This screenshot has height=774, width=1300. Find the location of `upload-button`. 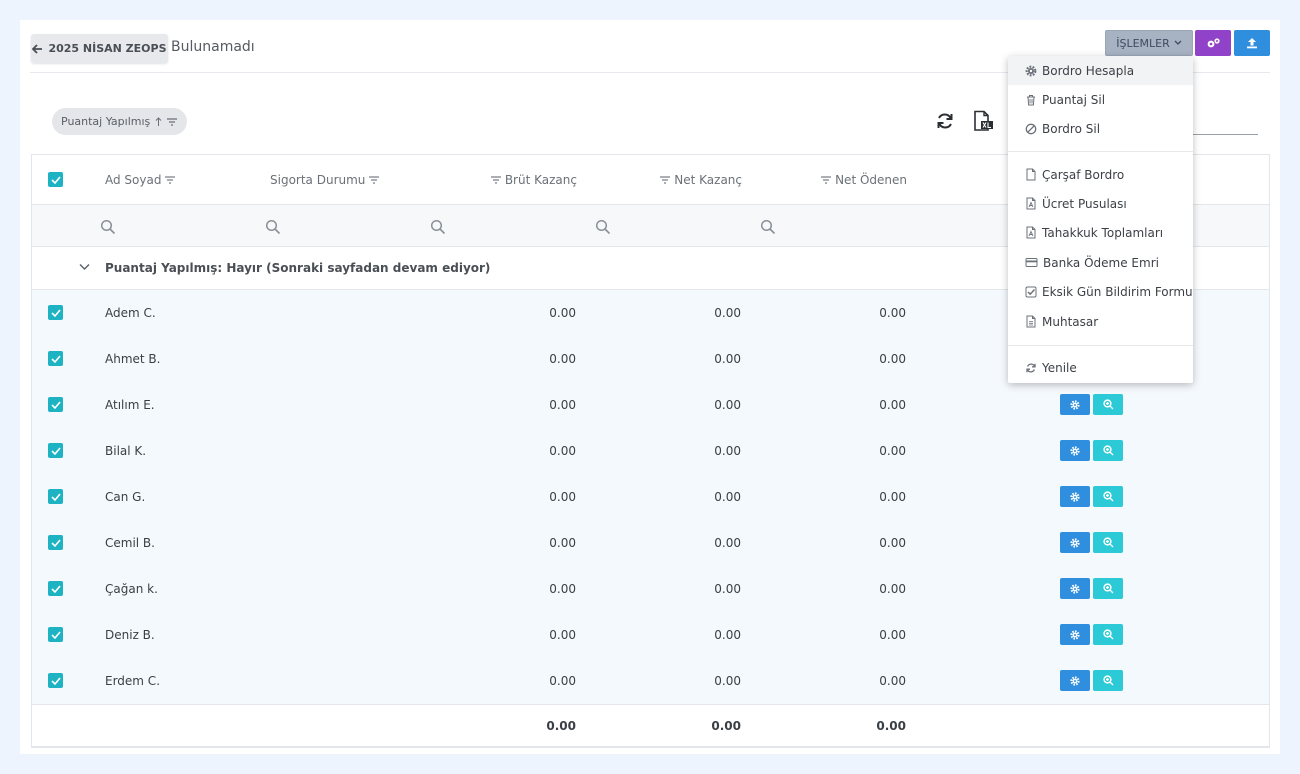

upload-button is located at coordinates (1252, 43).